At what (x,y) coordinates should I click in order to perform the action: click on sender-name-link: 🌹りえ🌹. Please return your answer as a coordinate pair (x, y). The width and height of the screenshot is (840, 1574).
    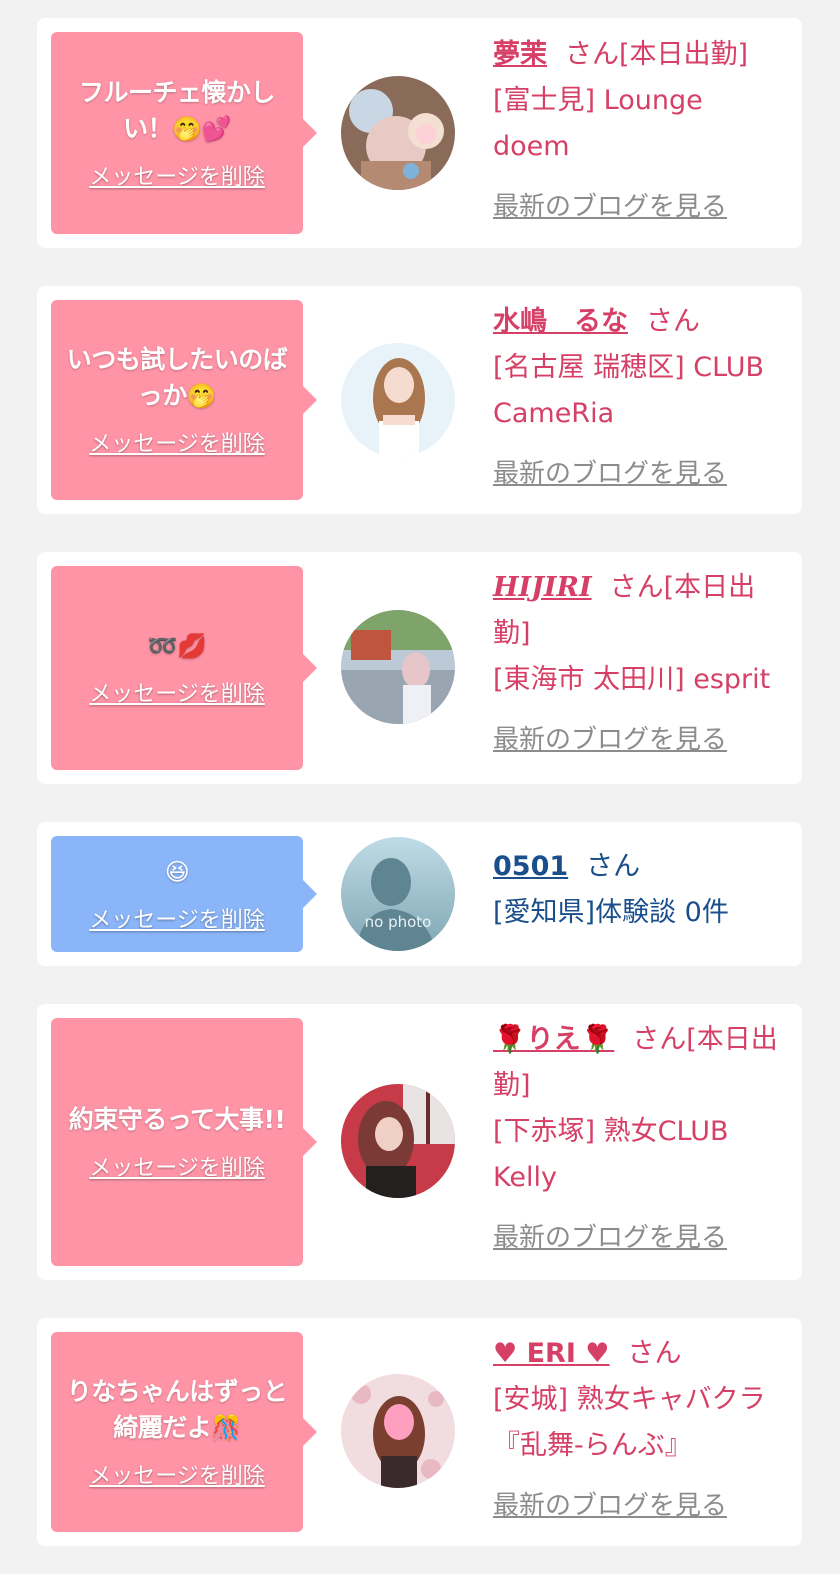
    Looking at the image, I should click on (553, 1039).